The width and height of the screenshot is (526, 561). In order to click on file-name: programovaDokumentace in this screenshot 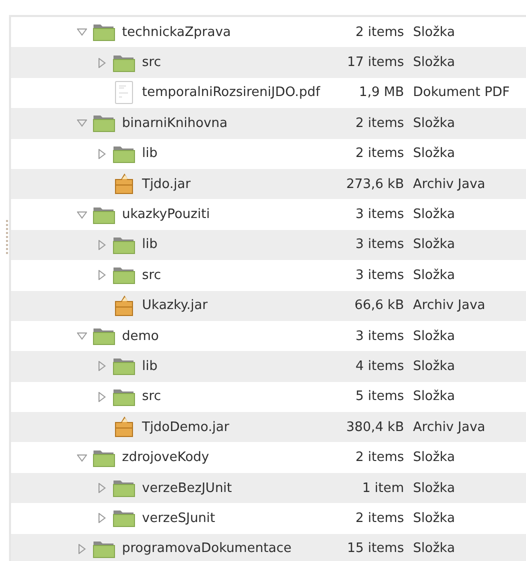, I will do `click(207, 548)`.